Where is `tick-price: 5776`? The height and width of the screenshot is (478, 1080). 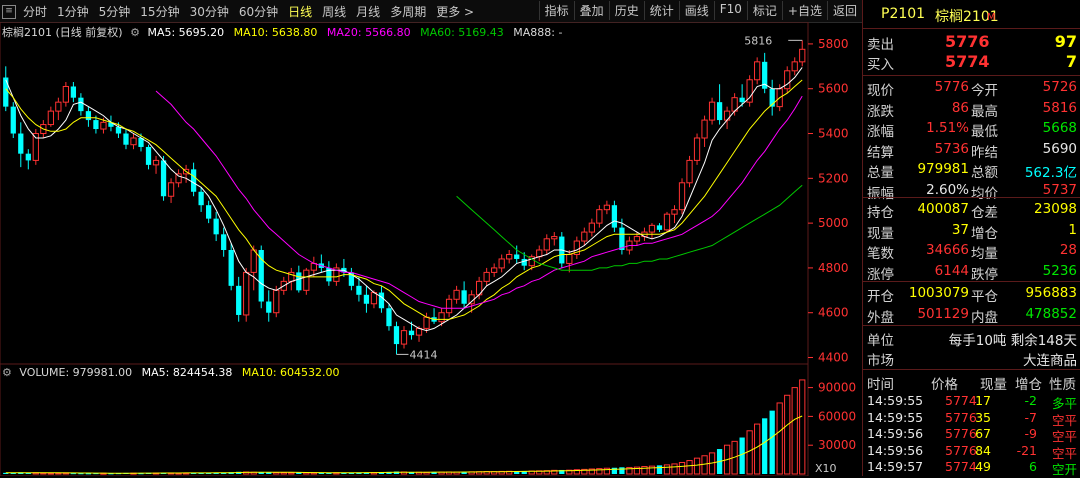 tick-price: 5776 is located at coordinates (961, 417).